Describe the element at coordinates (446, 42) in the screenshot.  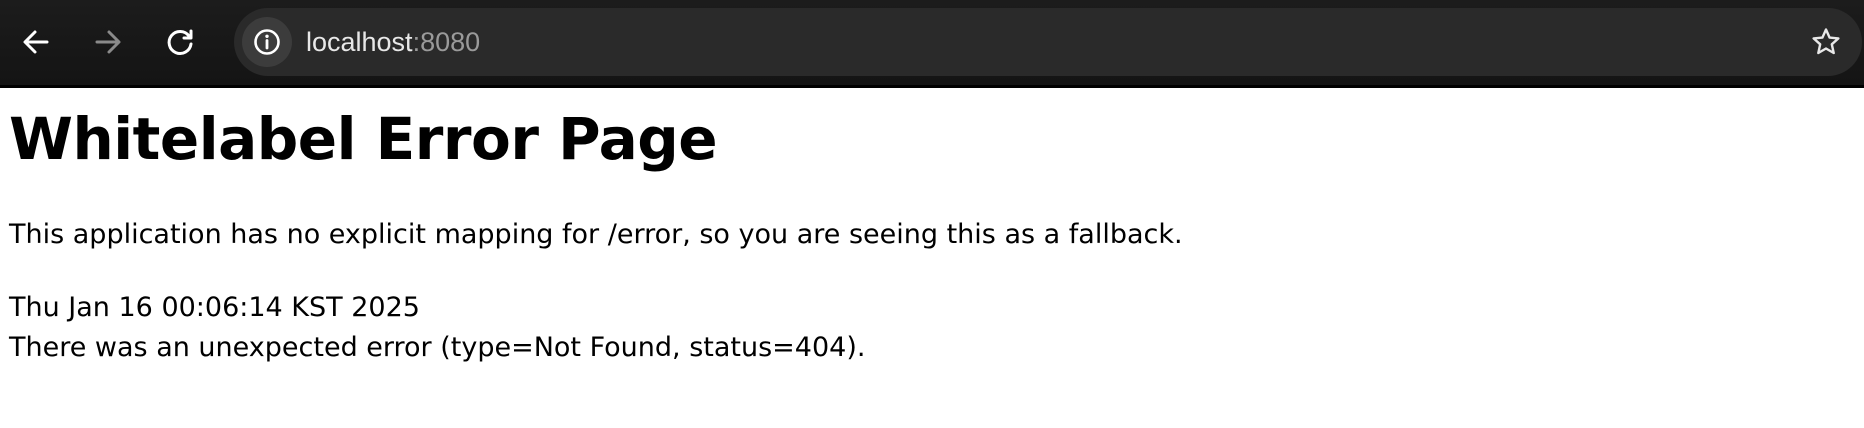
I see `url-port: :8080` at that location.